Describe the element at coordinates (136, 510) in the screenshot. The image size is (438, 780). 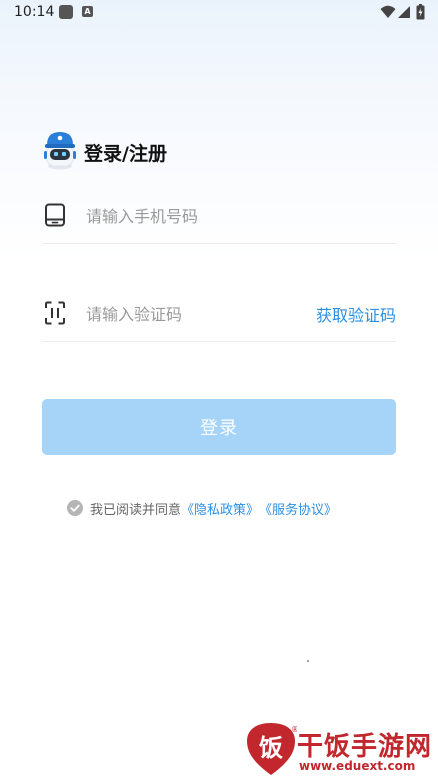
I see `agreement-text: 我已阅读并同意` at that location.